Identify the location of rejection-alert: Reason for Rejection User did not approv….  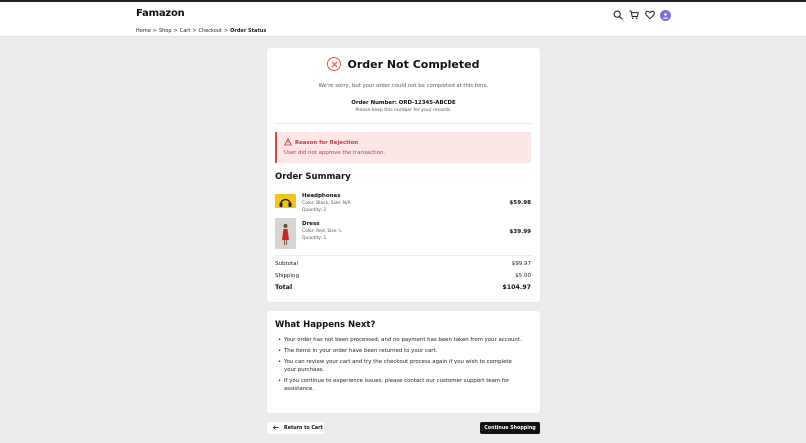
(403, 147).